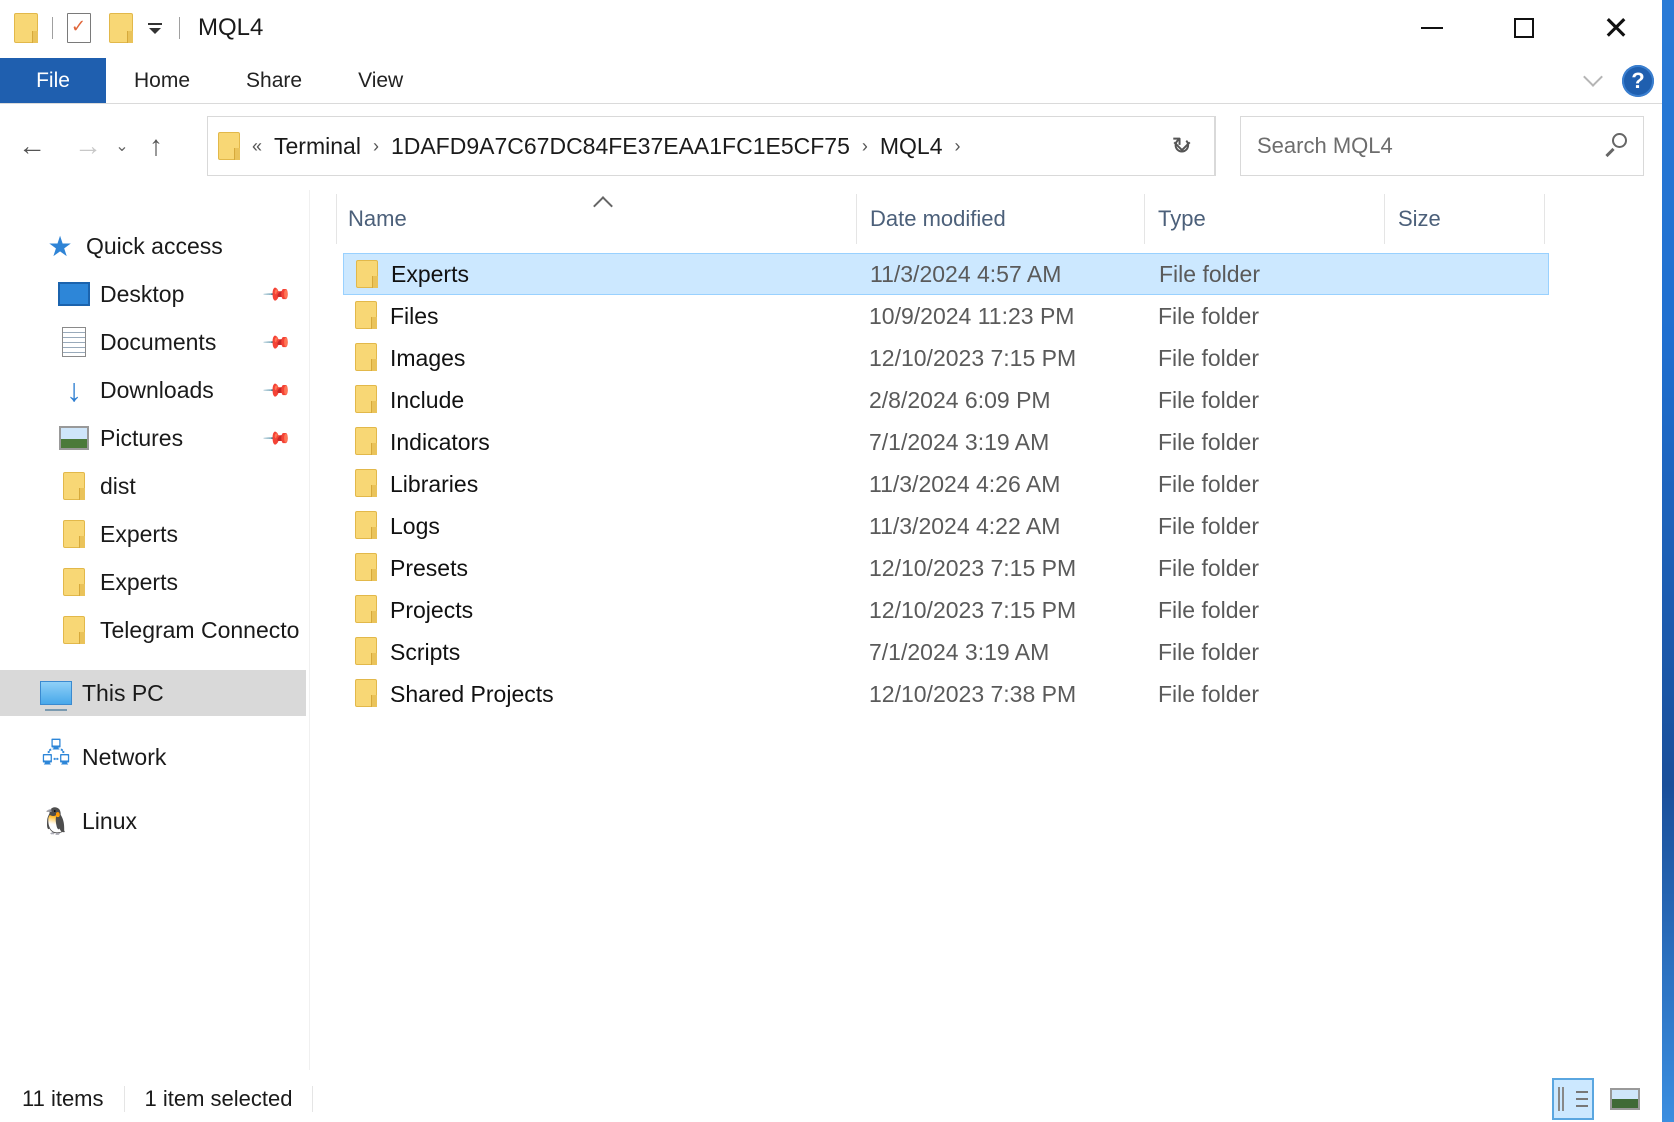  Describe the element at coordinates (153, 342) in the screenshot. I see `sidebar-item-documents: Documents 📌` at that location.